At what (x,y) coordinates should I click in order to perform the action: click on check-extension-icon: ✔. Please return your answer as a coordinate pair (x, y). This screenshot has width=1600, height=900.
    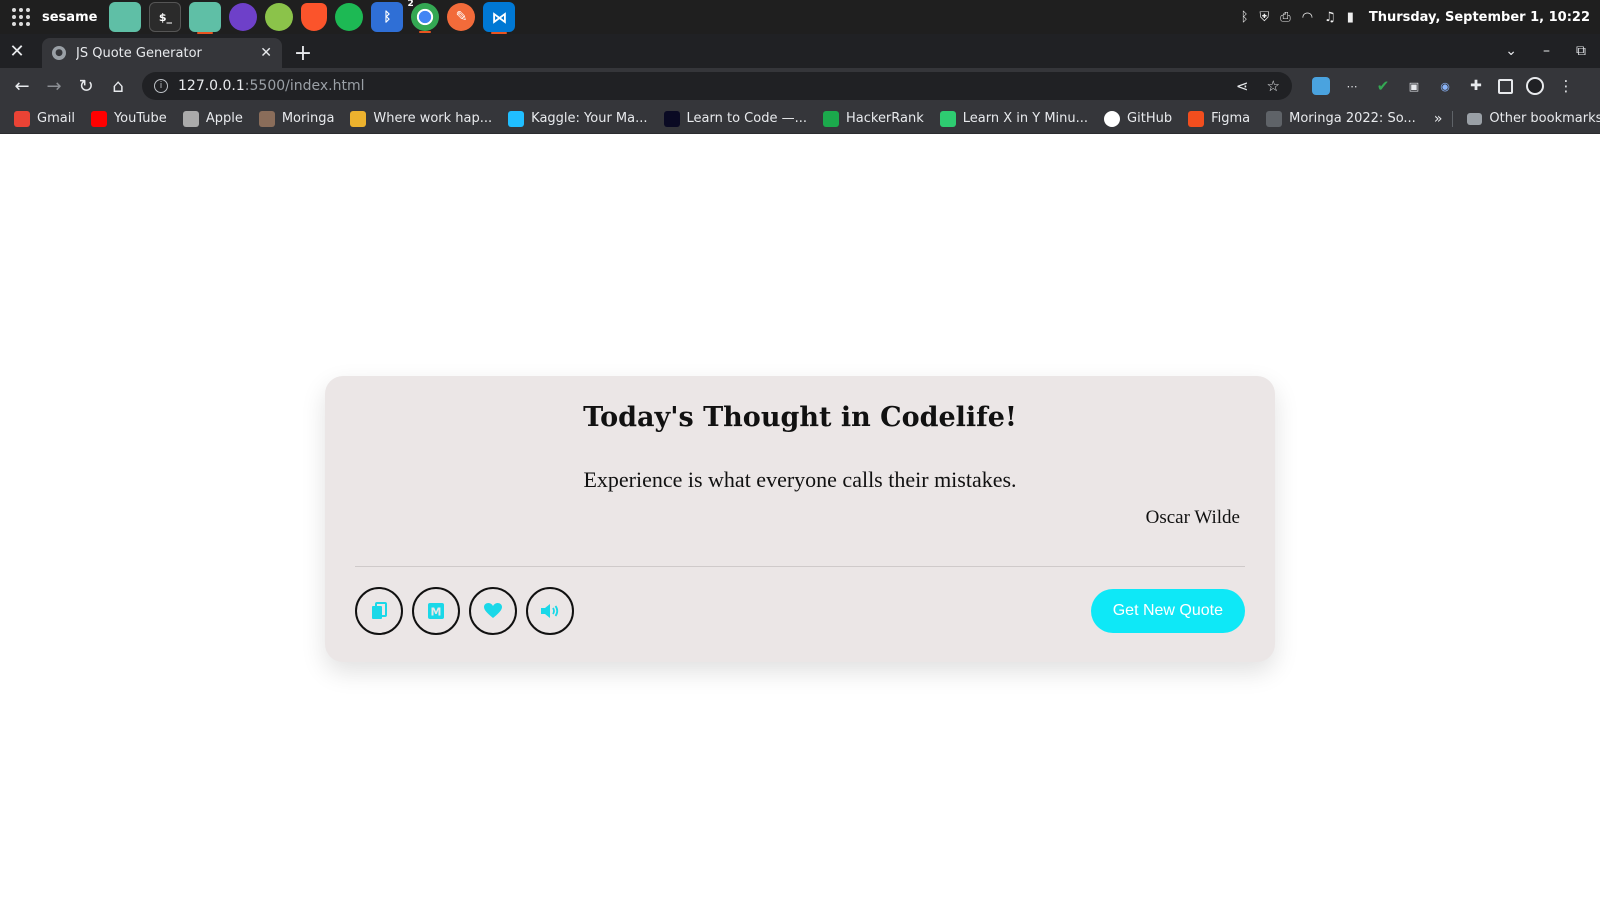
    Looking at the image, I should click on (1383, 86).